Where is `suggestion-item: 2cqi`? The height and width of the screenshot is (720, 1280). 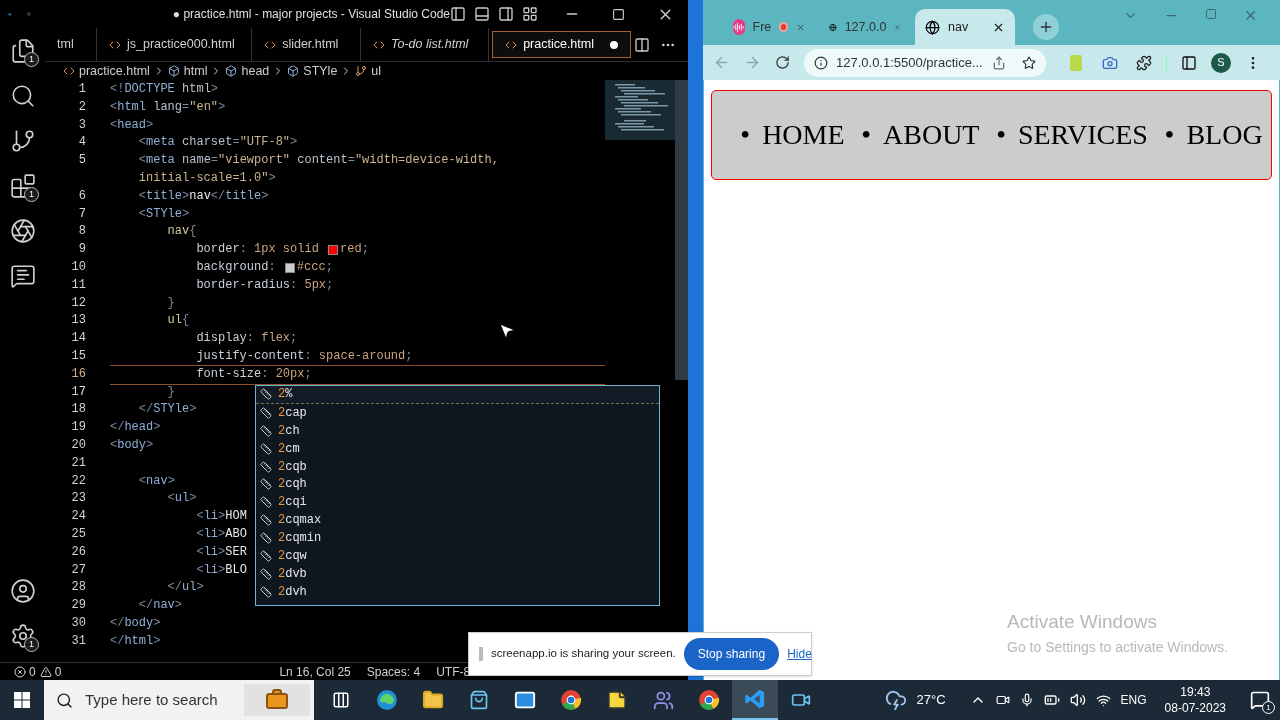 suggestion-item: 2cqi is located at coordinates (457, 502).